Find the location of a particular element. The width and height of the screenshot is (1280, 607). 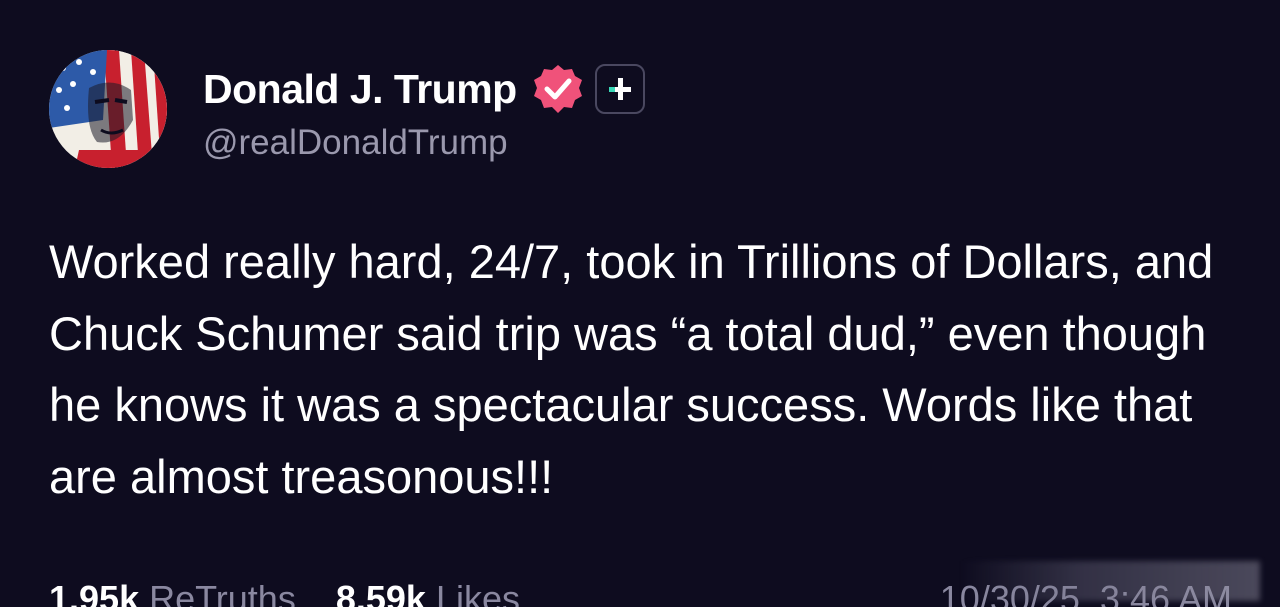

avatar is located at coordinates (108, 109).